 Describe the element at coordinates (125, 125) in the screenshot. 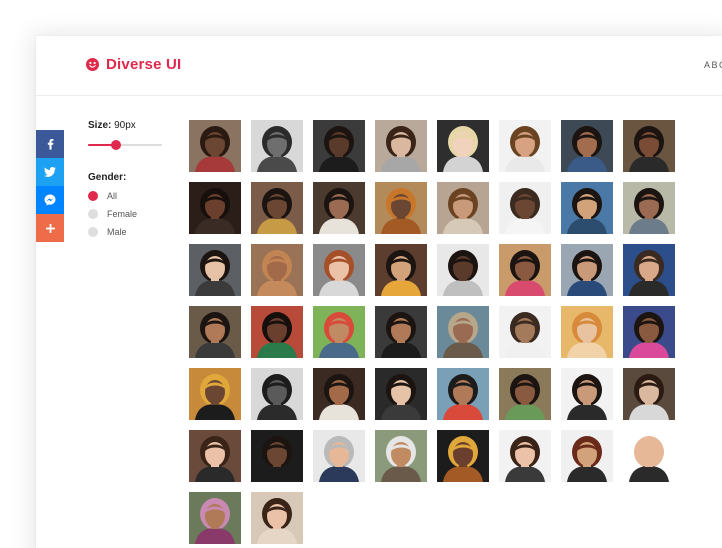

I see `size-value: 90px` at that location.